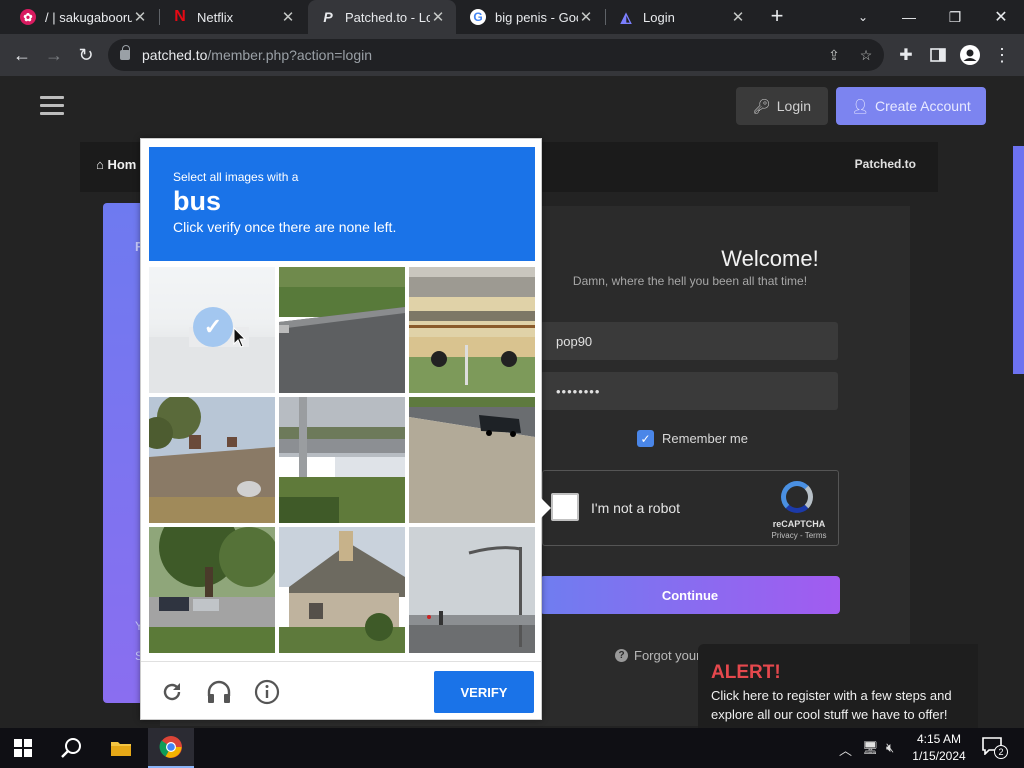 The height and width of the screenshot is (768, 1024). Describe the element at coordinates (797, 497) in the screenshot. I see `recaptcha-logo-icon` at that location.